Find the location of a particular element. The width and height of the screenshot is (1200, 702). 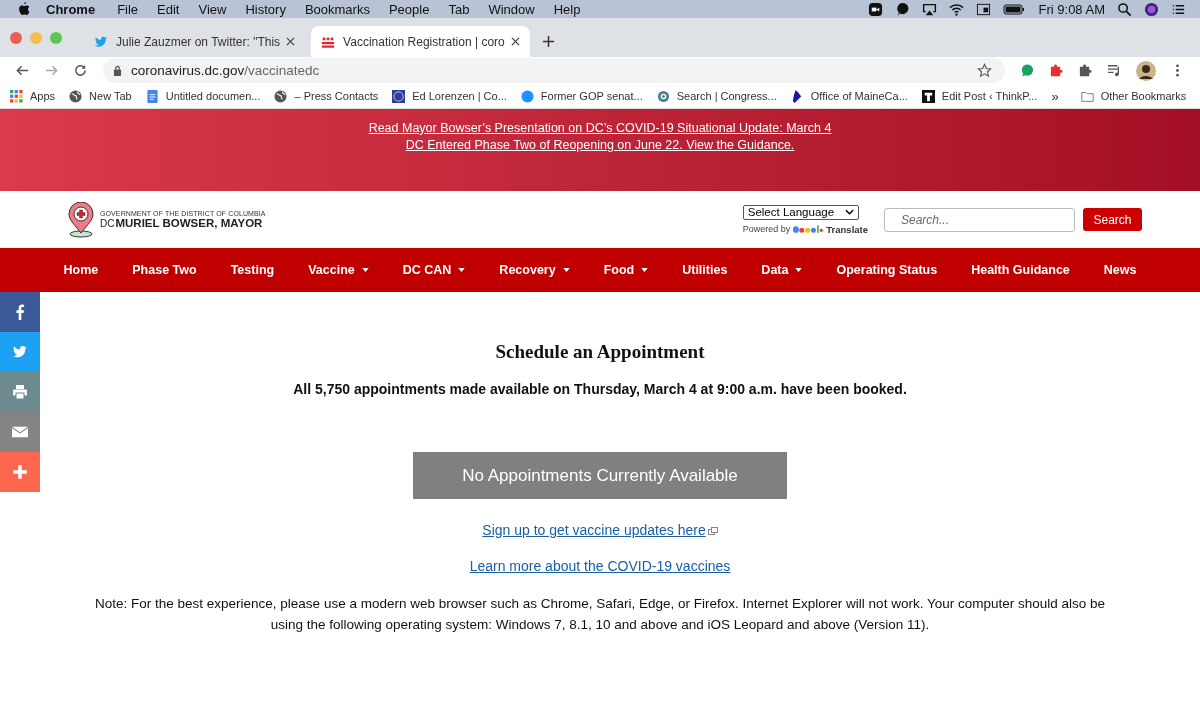

back-icon is located at coordinates (22, 70).